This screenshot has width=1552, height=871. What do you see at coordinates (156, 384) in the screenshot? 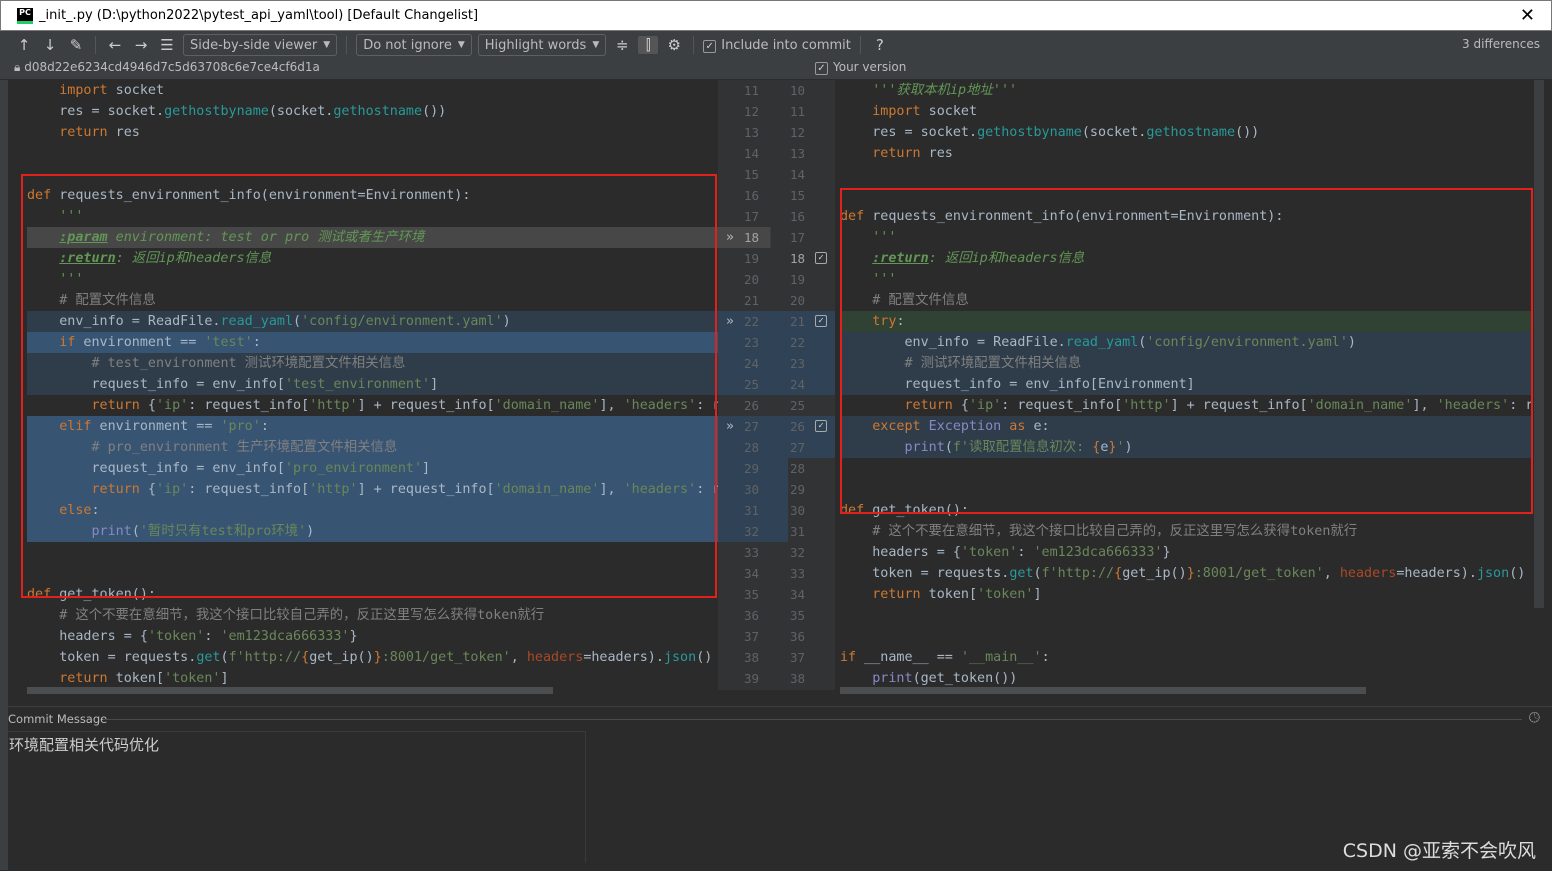
I see `code-token: request_info = env_info[` at bounding box center [156, 384].